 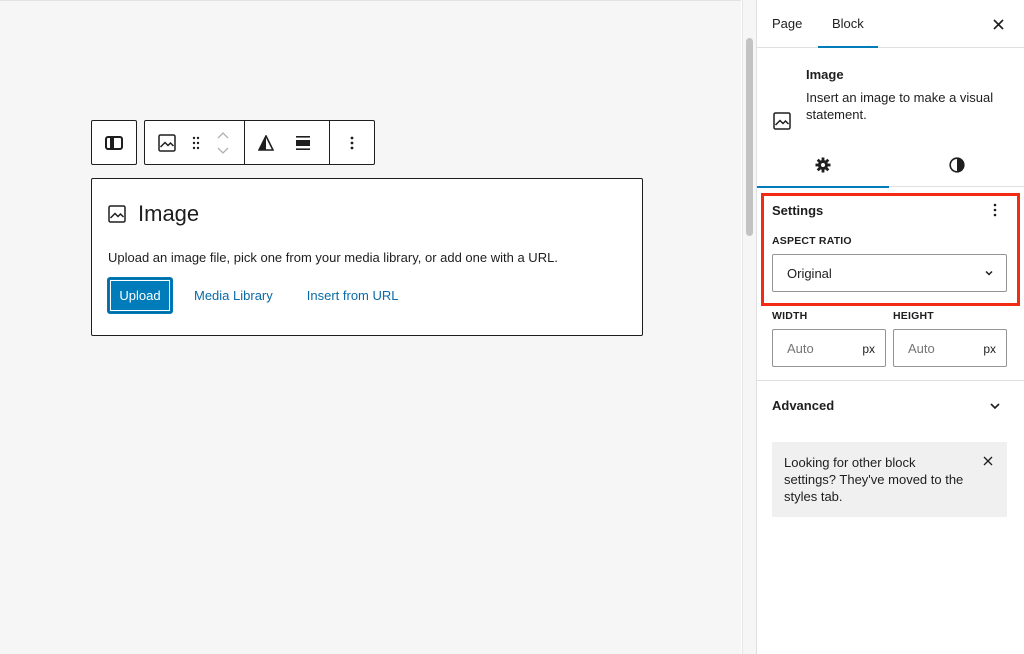 I want to click on media-library-button: Media Library, so click(x=233, y=295).